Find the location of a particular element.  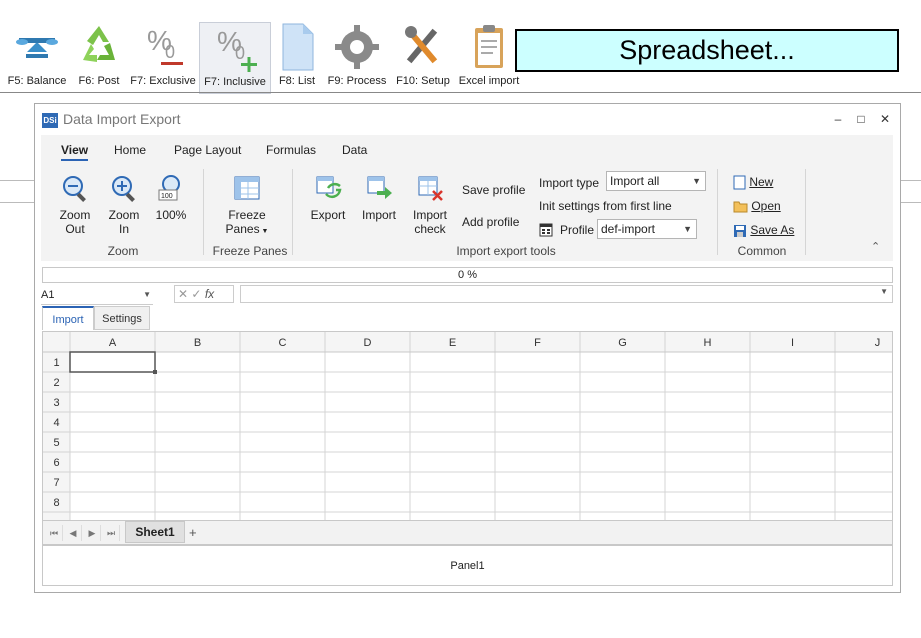

import-button: Import is located at coordinates (379, 198).